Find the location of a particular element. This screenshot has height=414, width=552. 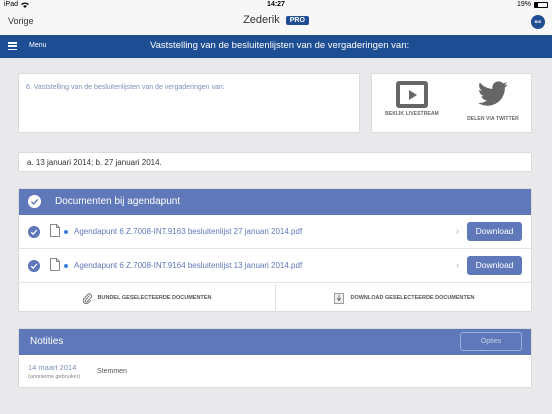

notes-header: Notities Opties is located at coordinates (275, 342).